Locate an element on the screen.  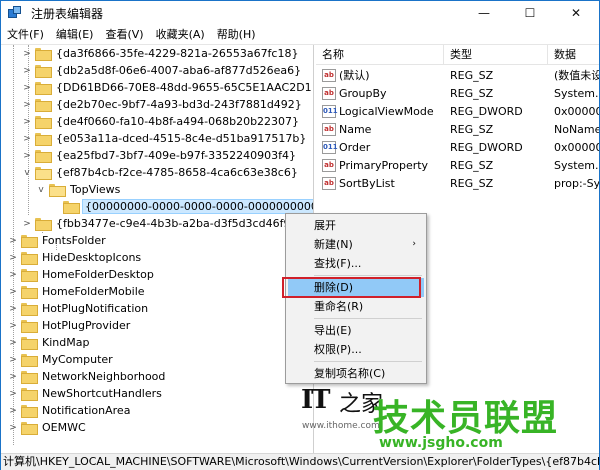
value-row: ab Name REG_SZ NoName is located at coordinates (457, 129).